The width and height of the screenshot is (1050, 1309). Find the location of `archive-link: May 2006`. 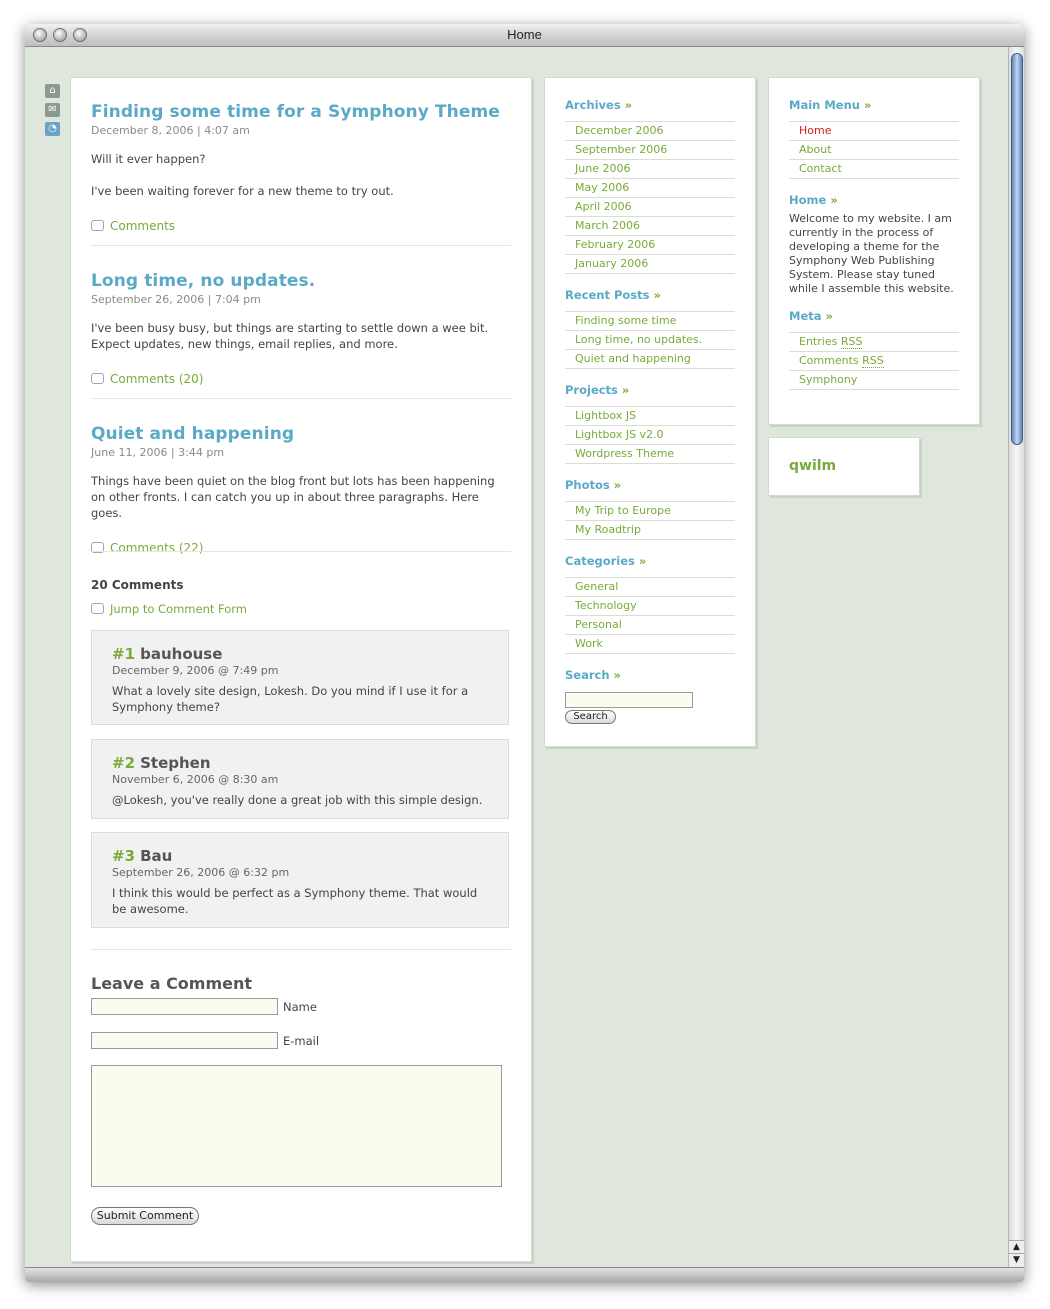

archive-link: May 2006 is located at coordinates (650, 187).